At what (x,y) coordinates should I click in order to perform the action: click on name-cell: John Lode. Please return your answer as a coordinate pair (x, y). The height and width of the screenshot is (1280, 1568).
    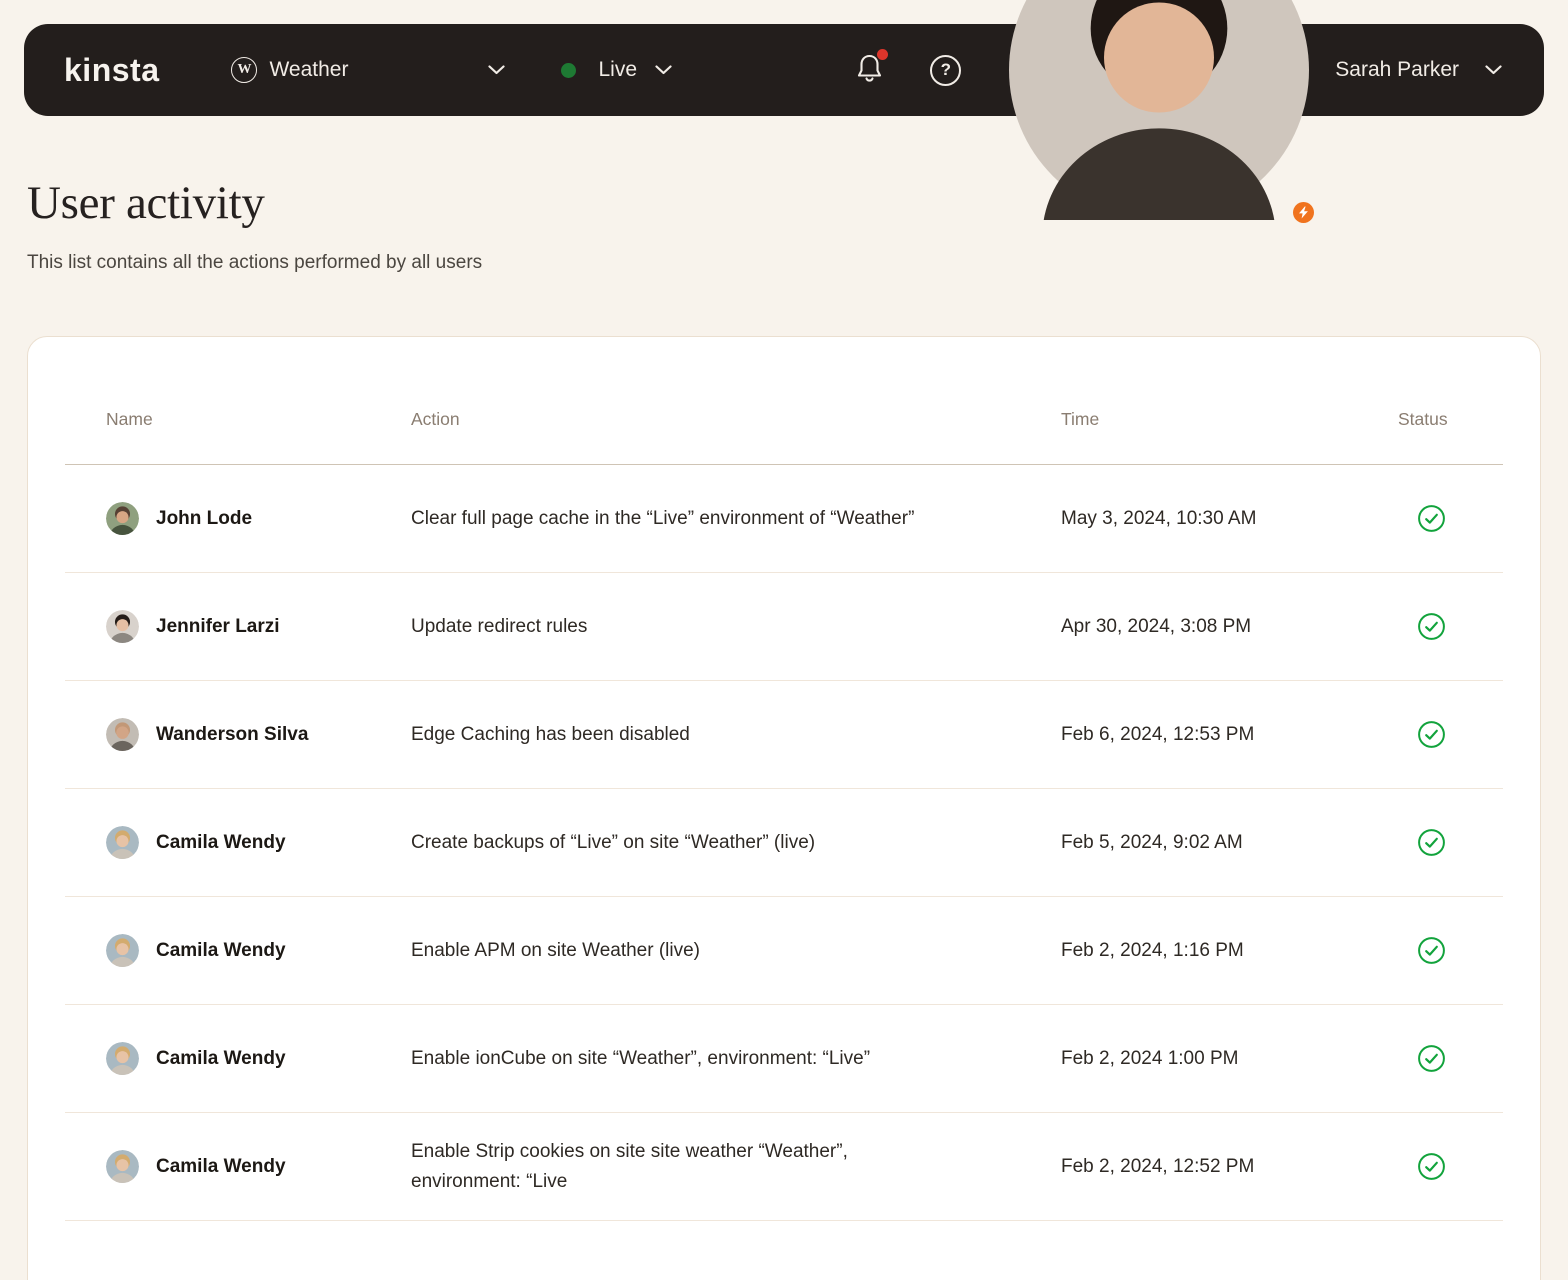
    Looking at the image, I should click on (258, 518).